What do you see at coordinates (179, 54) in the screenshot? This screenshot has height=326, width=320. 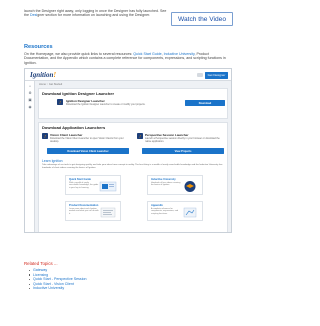 I see `inductive-university-link: Inductive University` at bounding box center [179, 54].